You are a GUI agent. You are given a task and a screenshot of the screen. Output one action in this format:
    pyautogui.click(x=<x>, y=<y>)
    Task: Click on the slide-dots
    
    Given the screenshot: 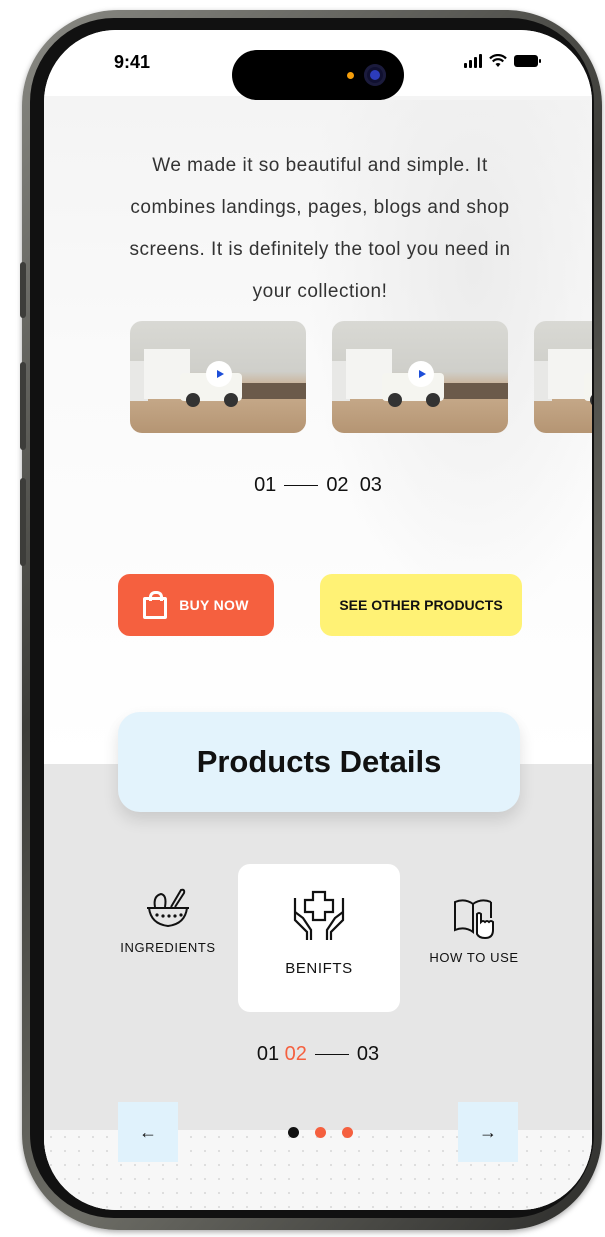 What is the action you would take?
    pyautogui.click(x=320, y=1132)
    